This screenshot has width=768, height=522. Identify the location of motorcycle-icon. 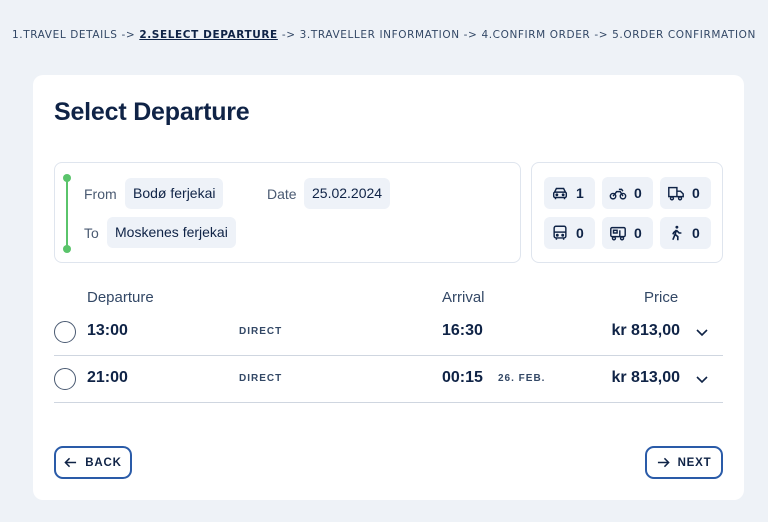
(618, 194).